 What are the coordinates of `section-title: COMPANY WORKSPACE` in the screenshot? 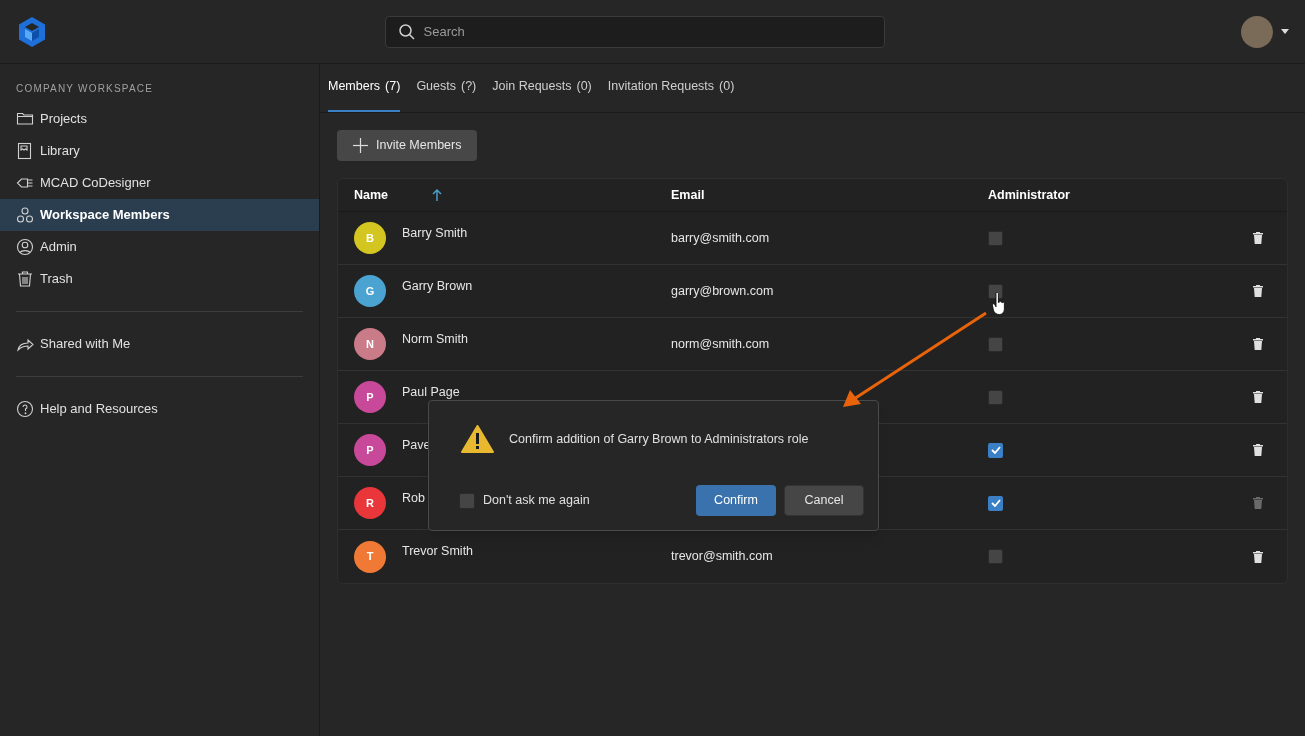 It's located at (85, 89).